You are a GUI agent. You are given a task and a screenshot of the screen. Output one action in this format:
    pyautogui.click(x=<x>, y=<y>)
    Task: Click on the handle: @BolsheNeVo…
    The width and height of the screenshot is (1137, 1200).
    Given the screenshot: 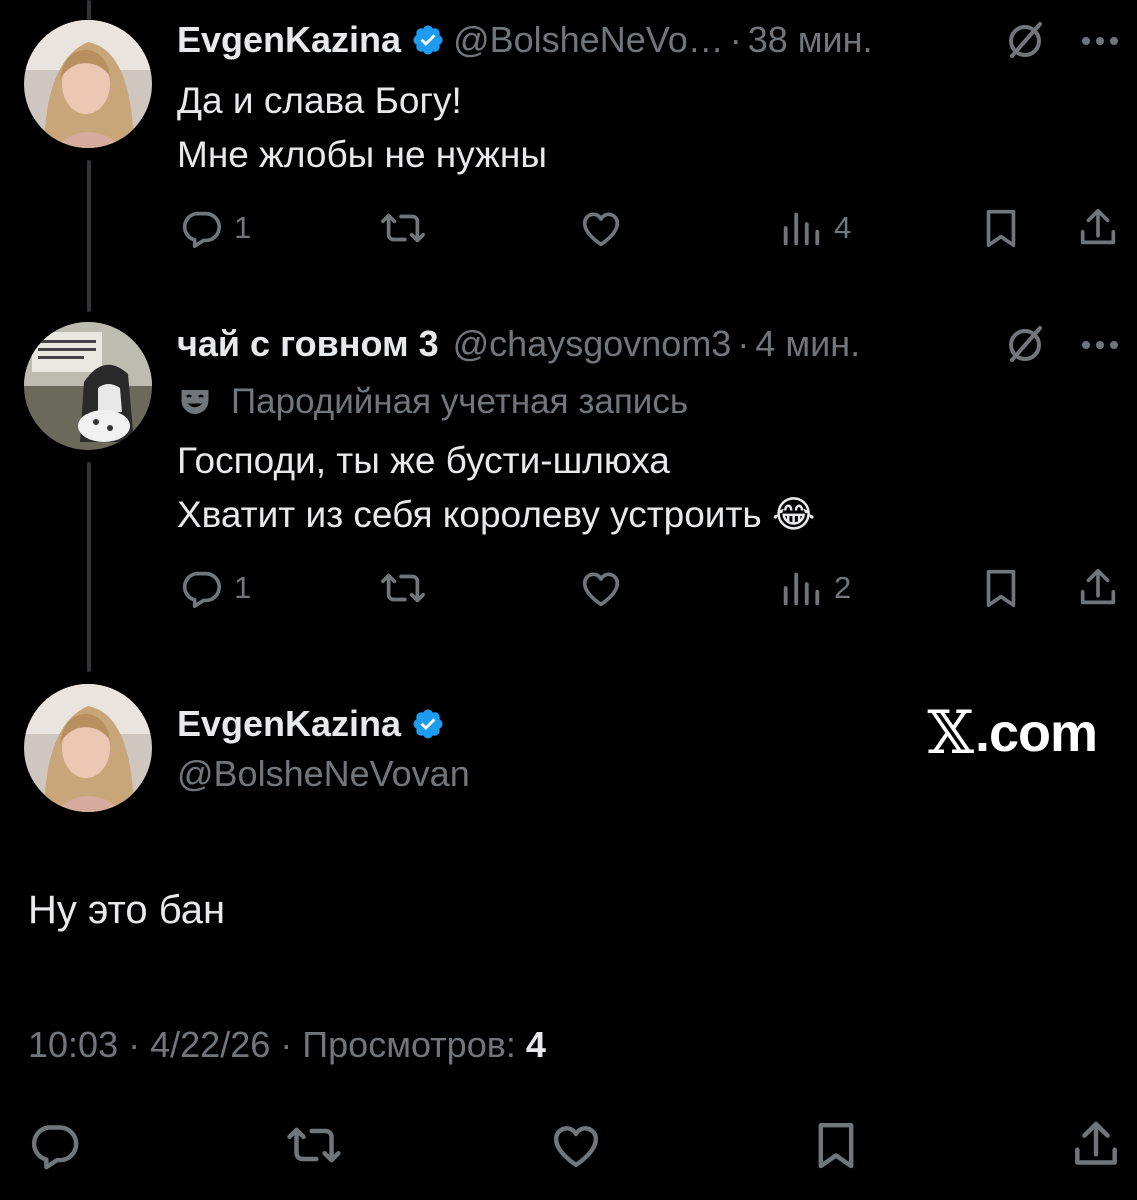 What is the action you would take?
    pyautogui.click(x=588, y=40)
    